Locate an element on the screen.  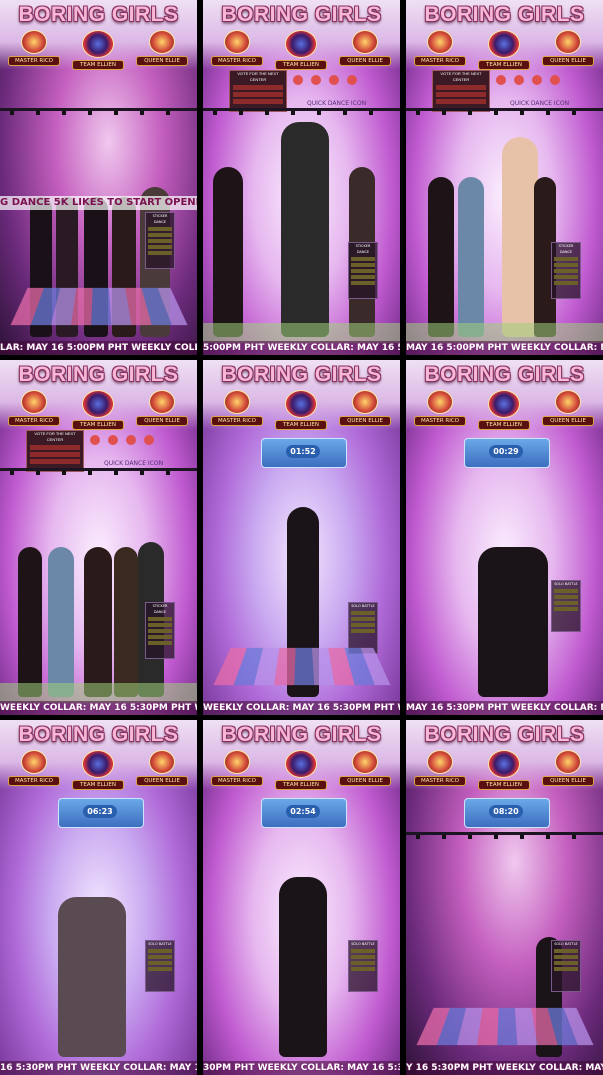
solo-timer: 00:29 is located at coordinates (507, 453).